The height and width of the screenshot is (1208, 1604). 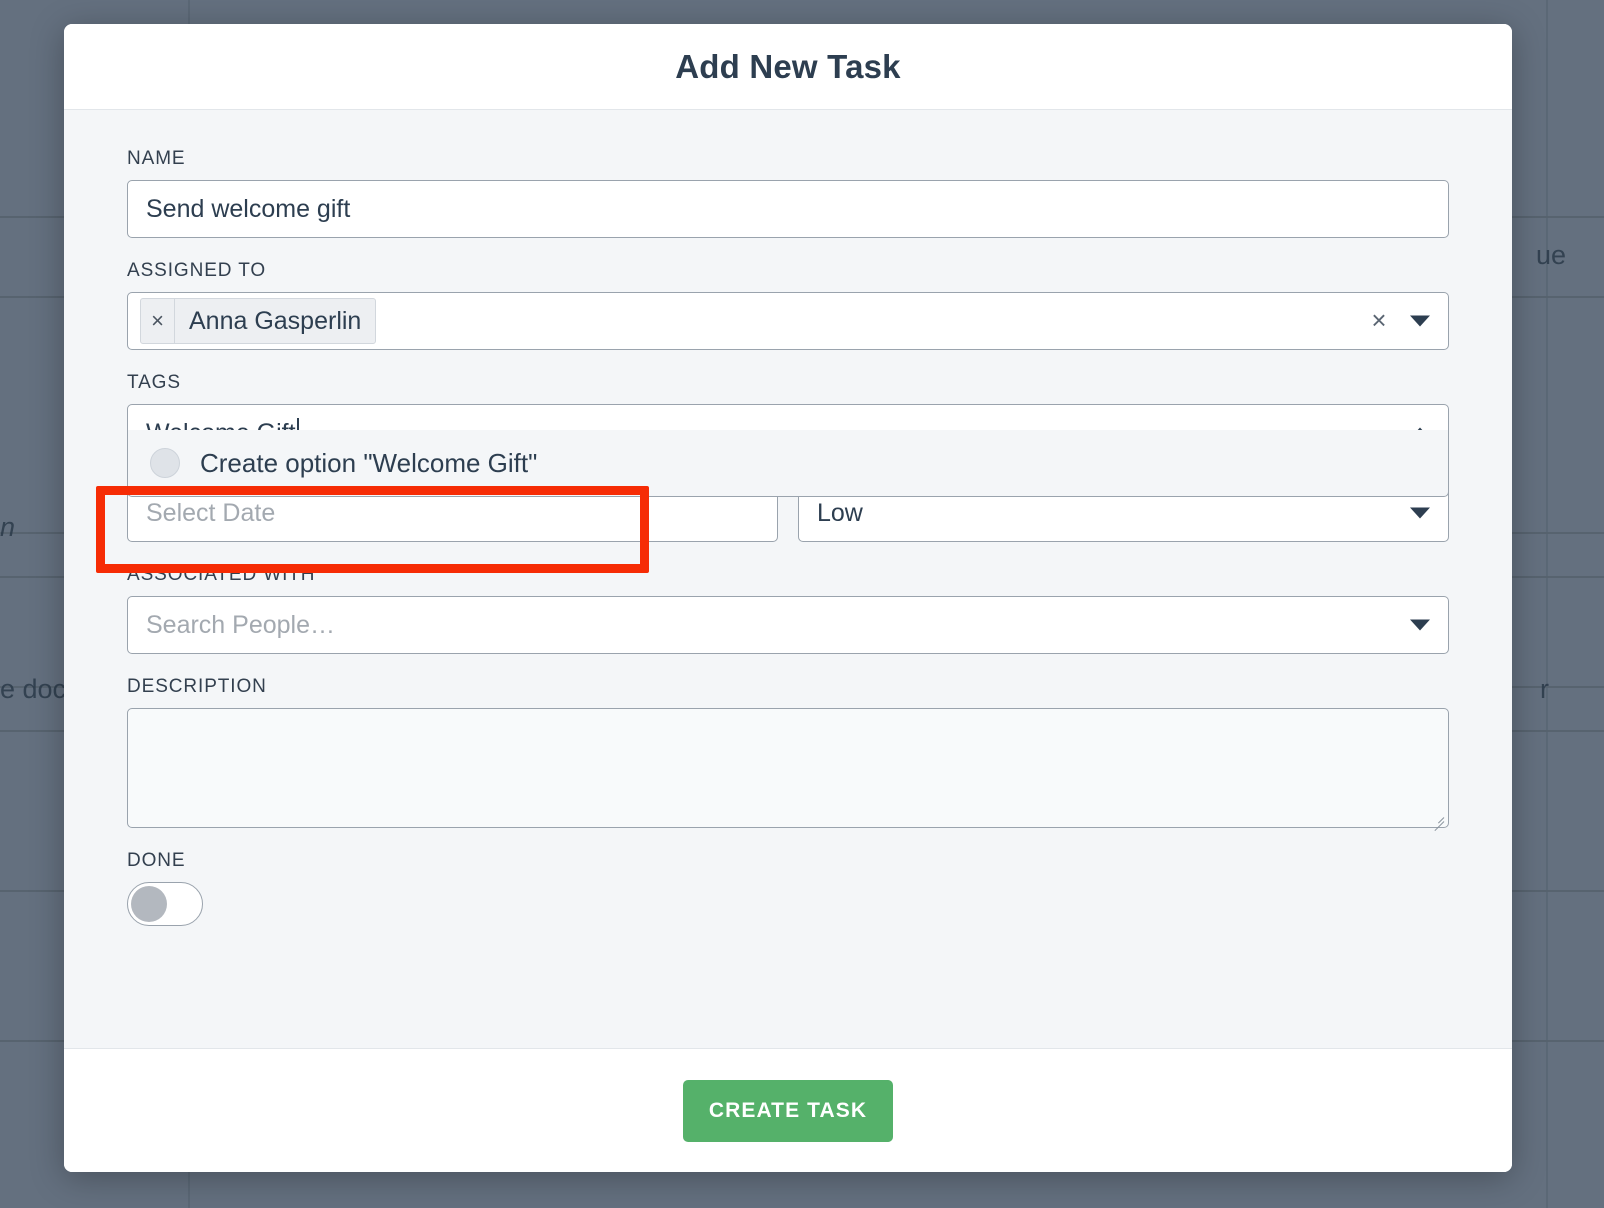 What do you see at coordinates (211, 512) in the screenshot?
I see `due-date-placeholder: Select Date` at bounding box center [211, 512].